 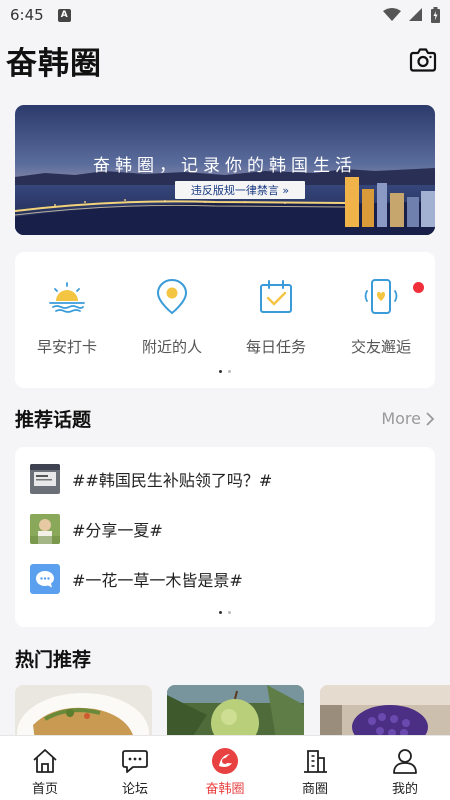 I want to click on bottom-tab-bar: 首页 论坛 奋韩圈 商圈 我的, so click(x=225, y=767).